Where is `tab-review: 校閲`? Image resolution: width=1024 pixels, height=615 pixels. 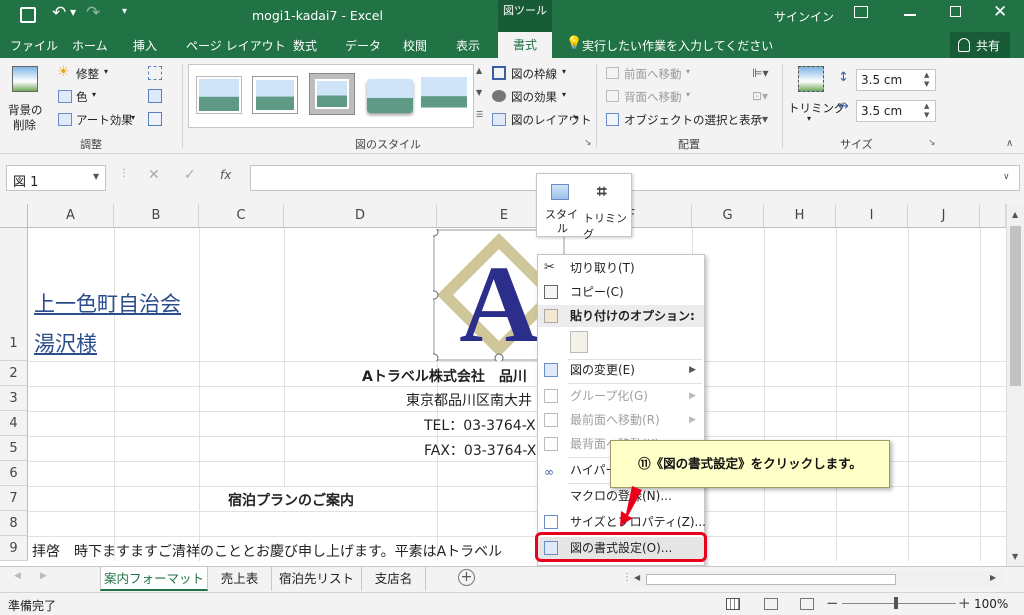 tab-review: 校閲 is located at coordinates (415, 45).